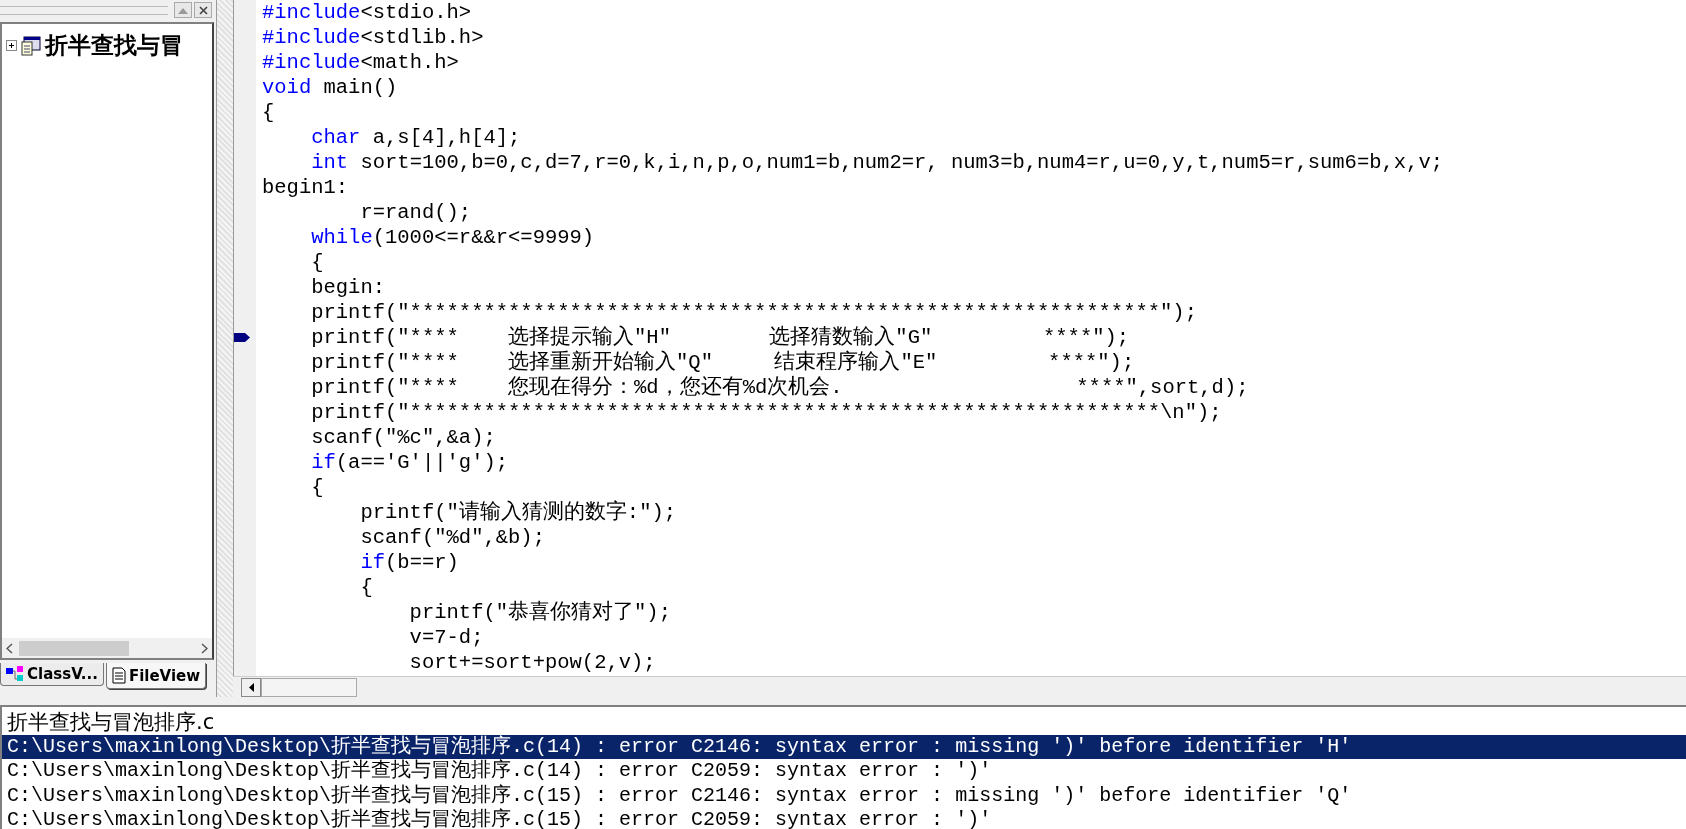 Image resolution: width=1686 pixels, height=829 pixels. Describe the element at coordinates (844, 722) in the screenshot. I see `output-file-name: 折半查找与冒泡排序.c` at that location.